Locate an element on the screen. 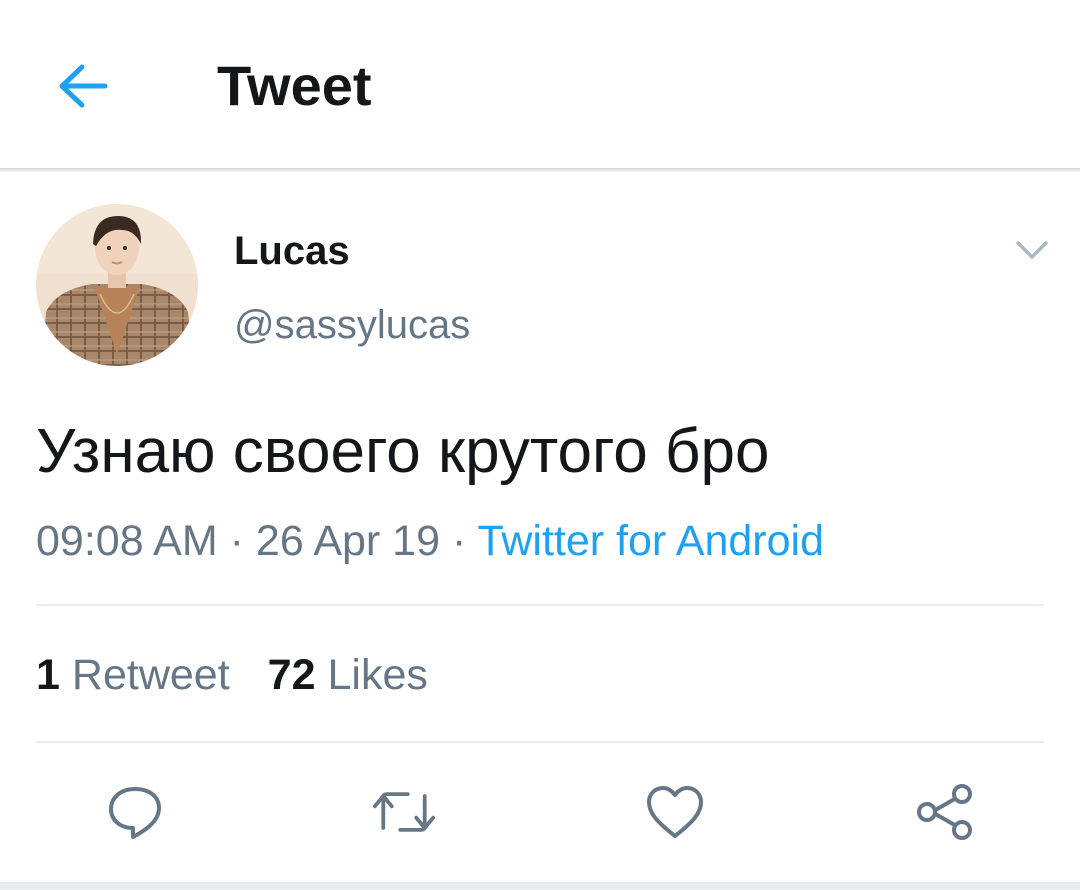 This screenshot has width=1080, height=890. share-button is located at coordinates (945, 812).